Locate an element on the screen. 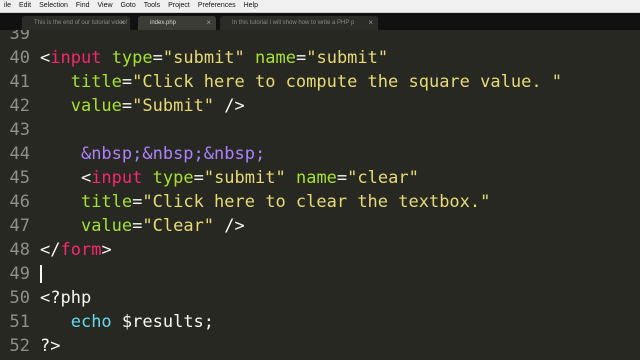  menu-item-view: View is located at coordinates (105, 6).